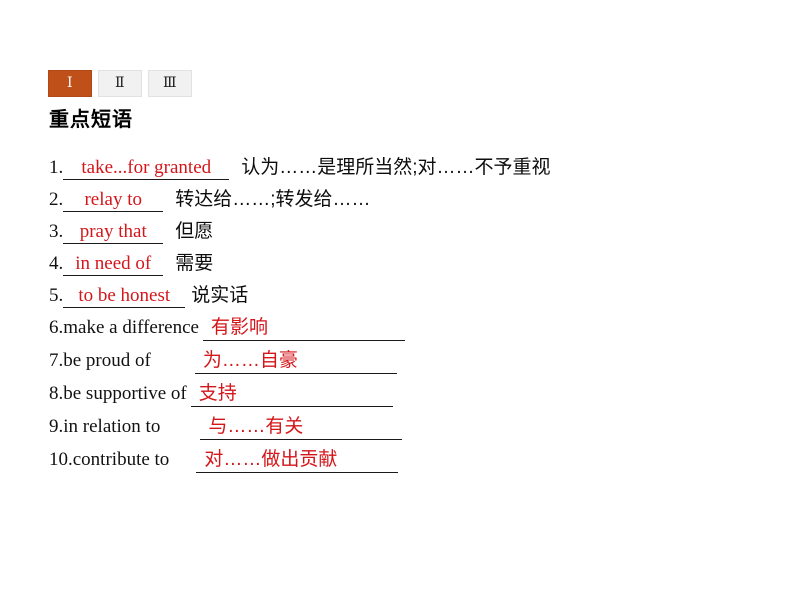  I want to click on phrase-prompt-6: make a difference, so click(131, 327).